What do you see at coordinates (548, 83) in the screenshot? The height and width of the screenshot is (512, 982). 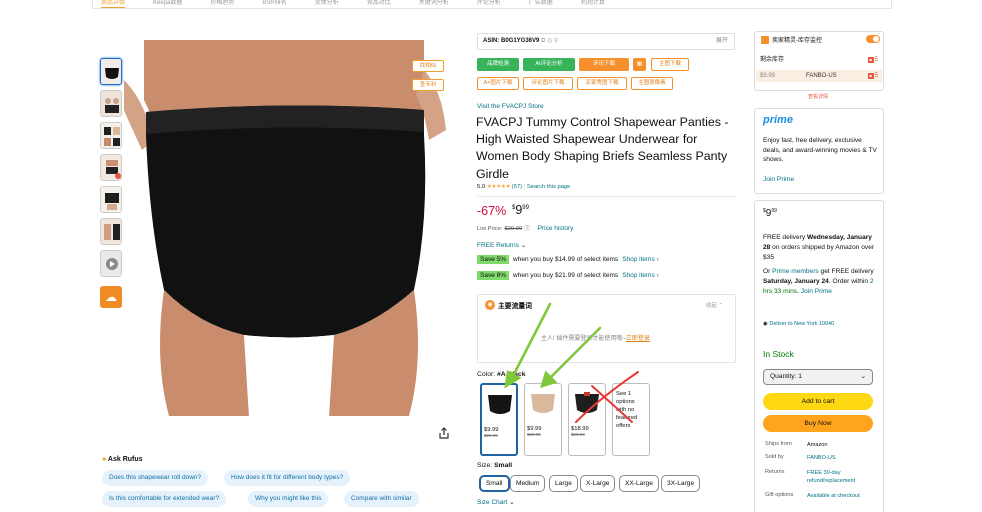 I see `review-image-download-button: 评论图片下载` at bounding box center [548, 83].